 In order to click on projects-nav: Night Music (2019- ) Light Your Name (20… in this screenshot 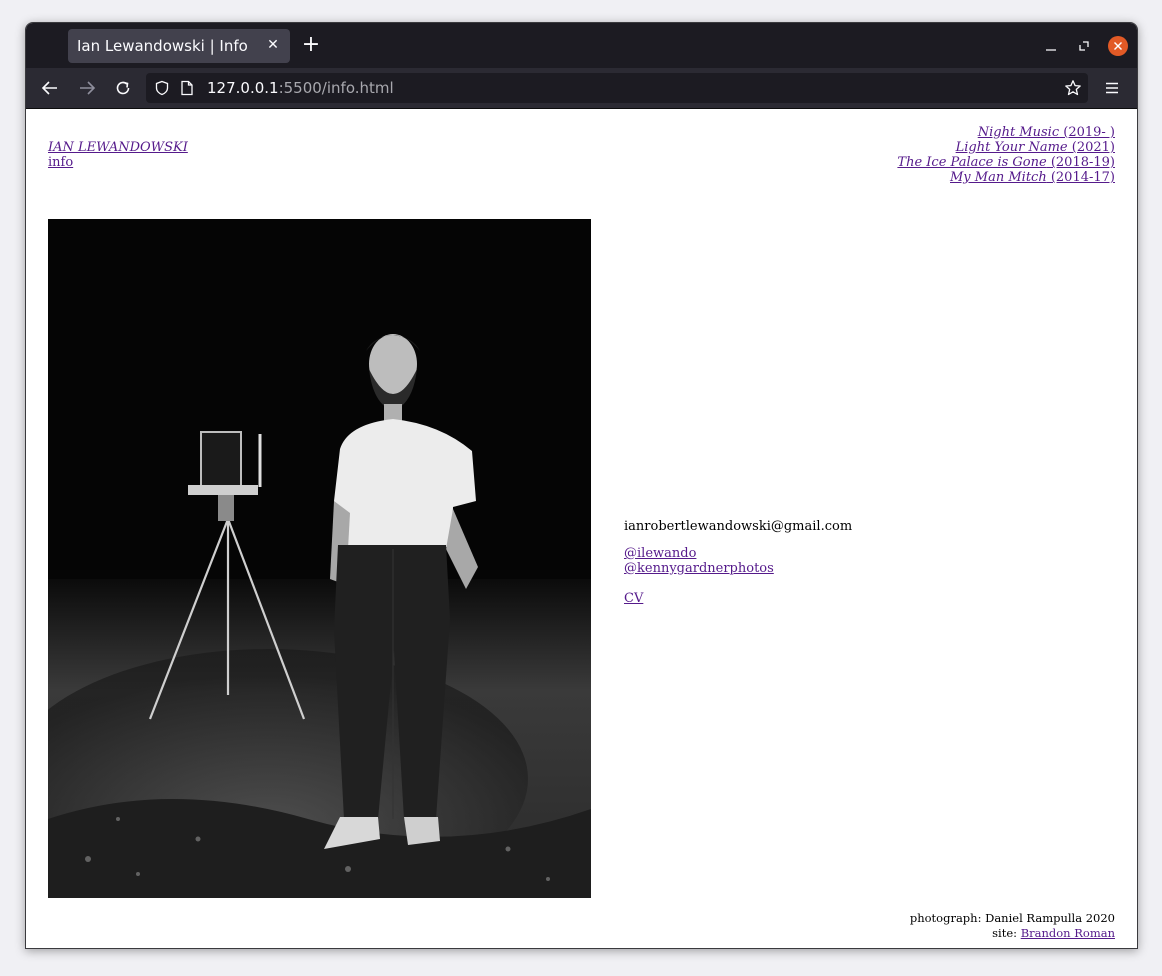, I will do `click(1006, 155)`.